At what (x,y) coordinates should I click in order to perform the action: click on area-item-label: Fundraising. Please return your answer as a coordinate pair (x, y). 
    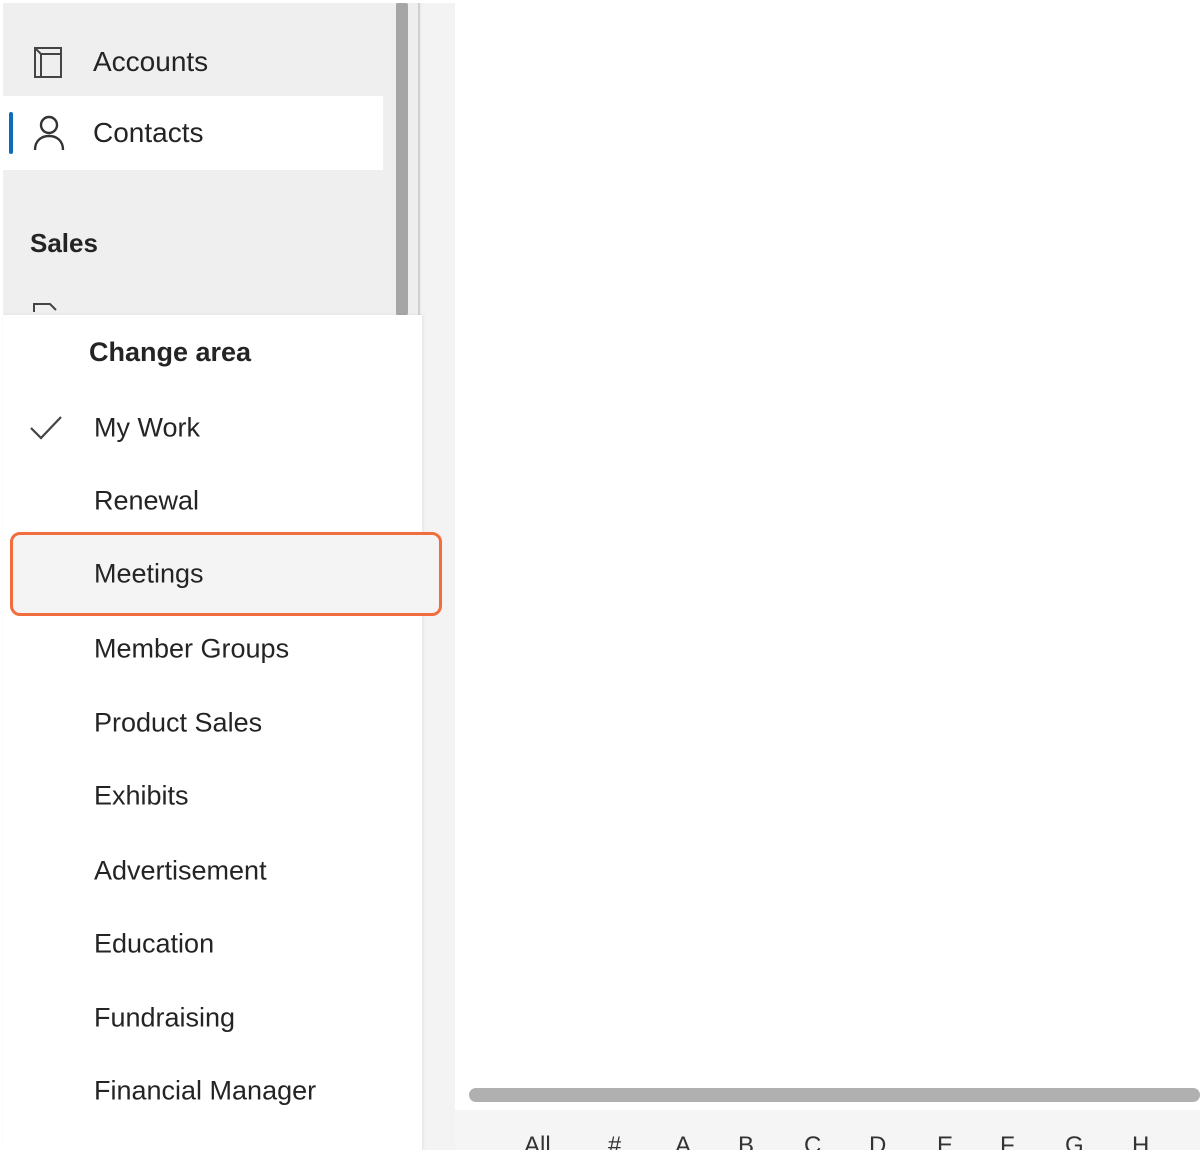
    Looking at the image, I should click on (165, 1017).